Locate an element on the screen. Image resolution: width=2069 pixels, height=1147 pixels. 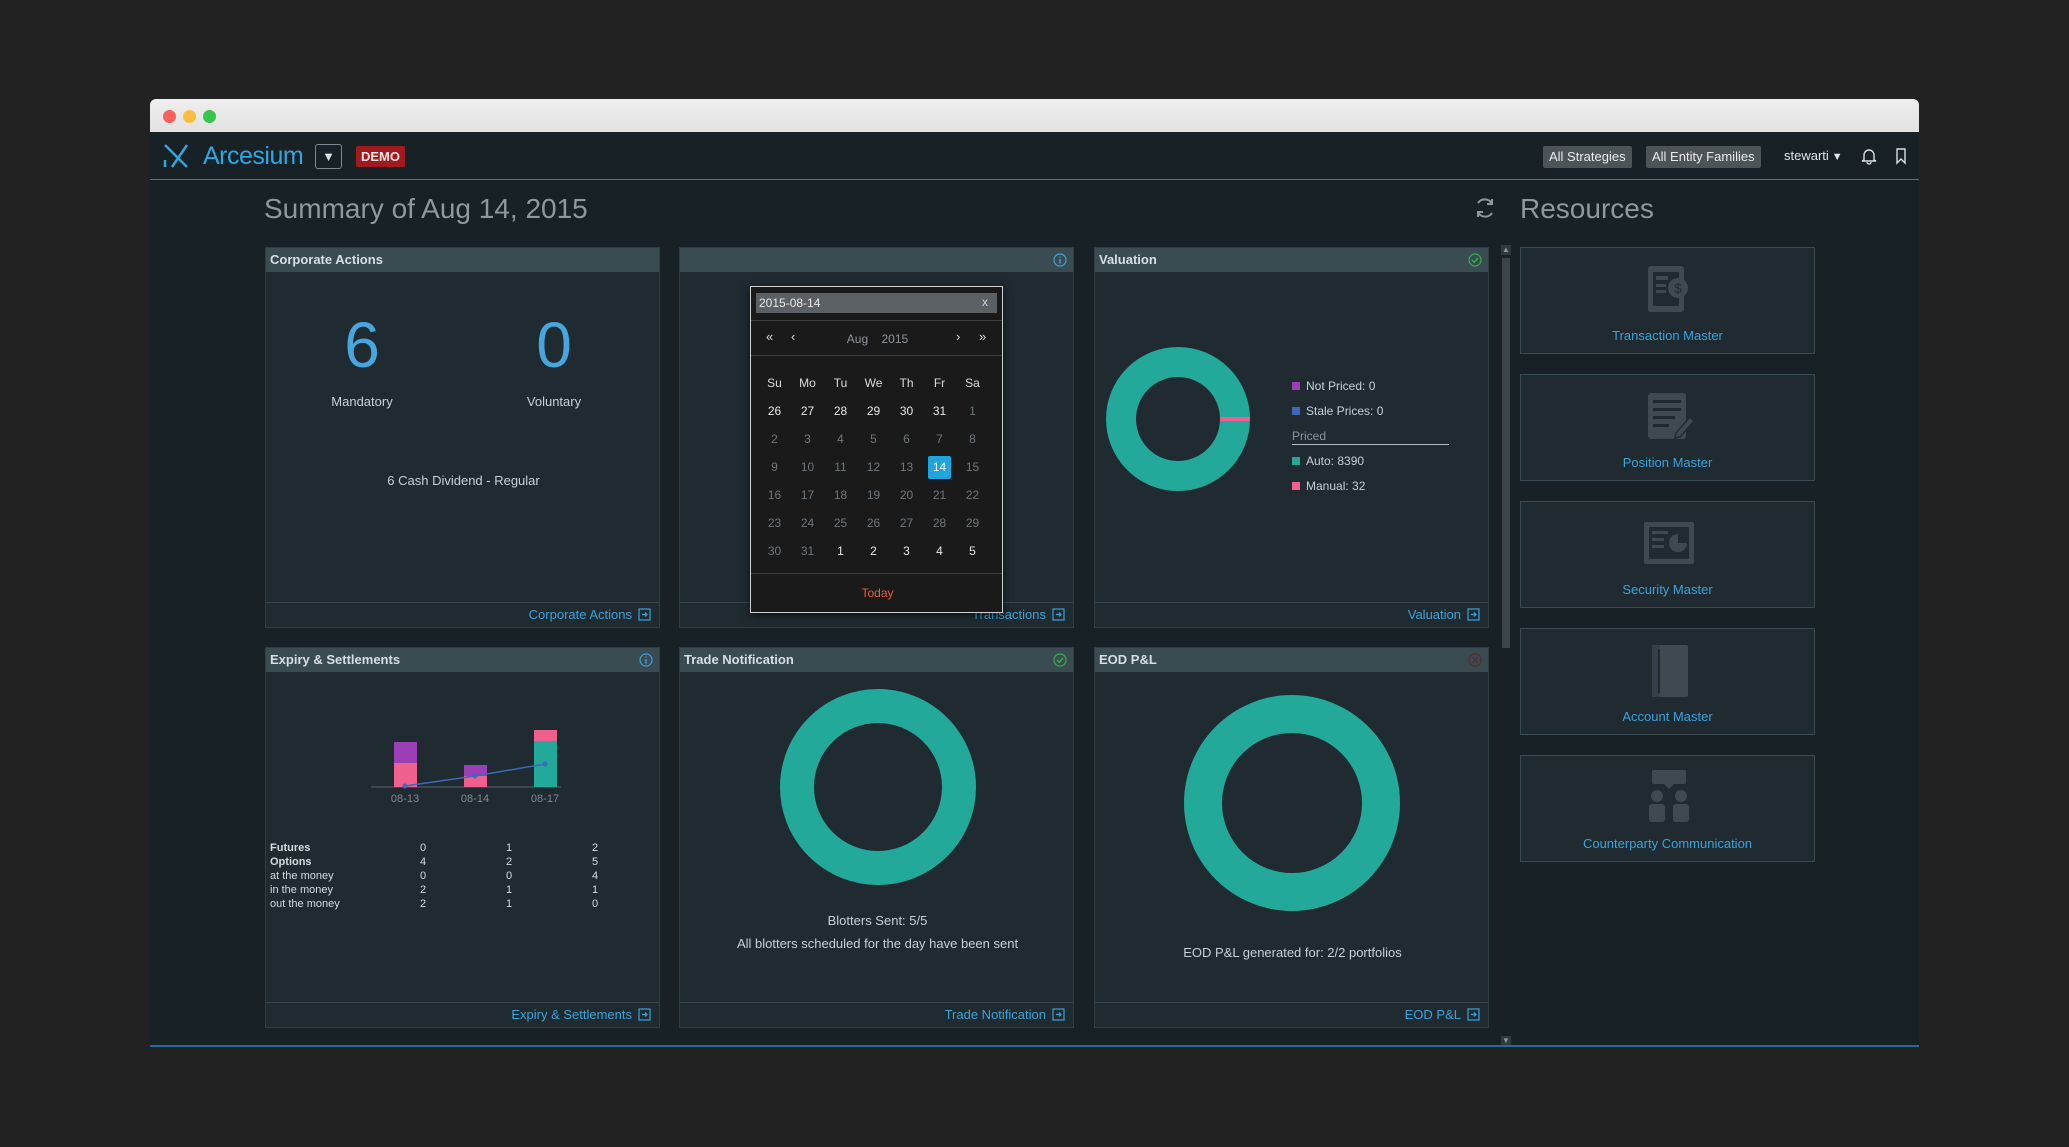
trade-notification-link: Trade Notification is located at coordinates (1005, 1014).